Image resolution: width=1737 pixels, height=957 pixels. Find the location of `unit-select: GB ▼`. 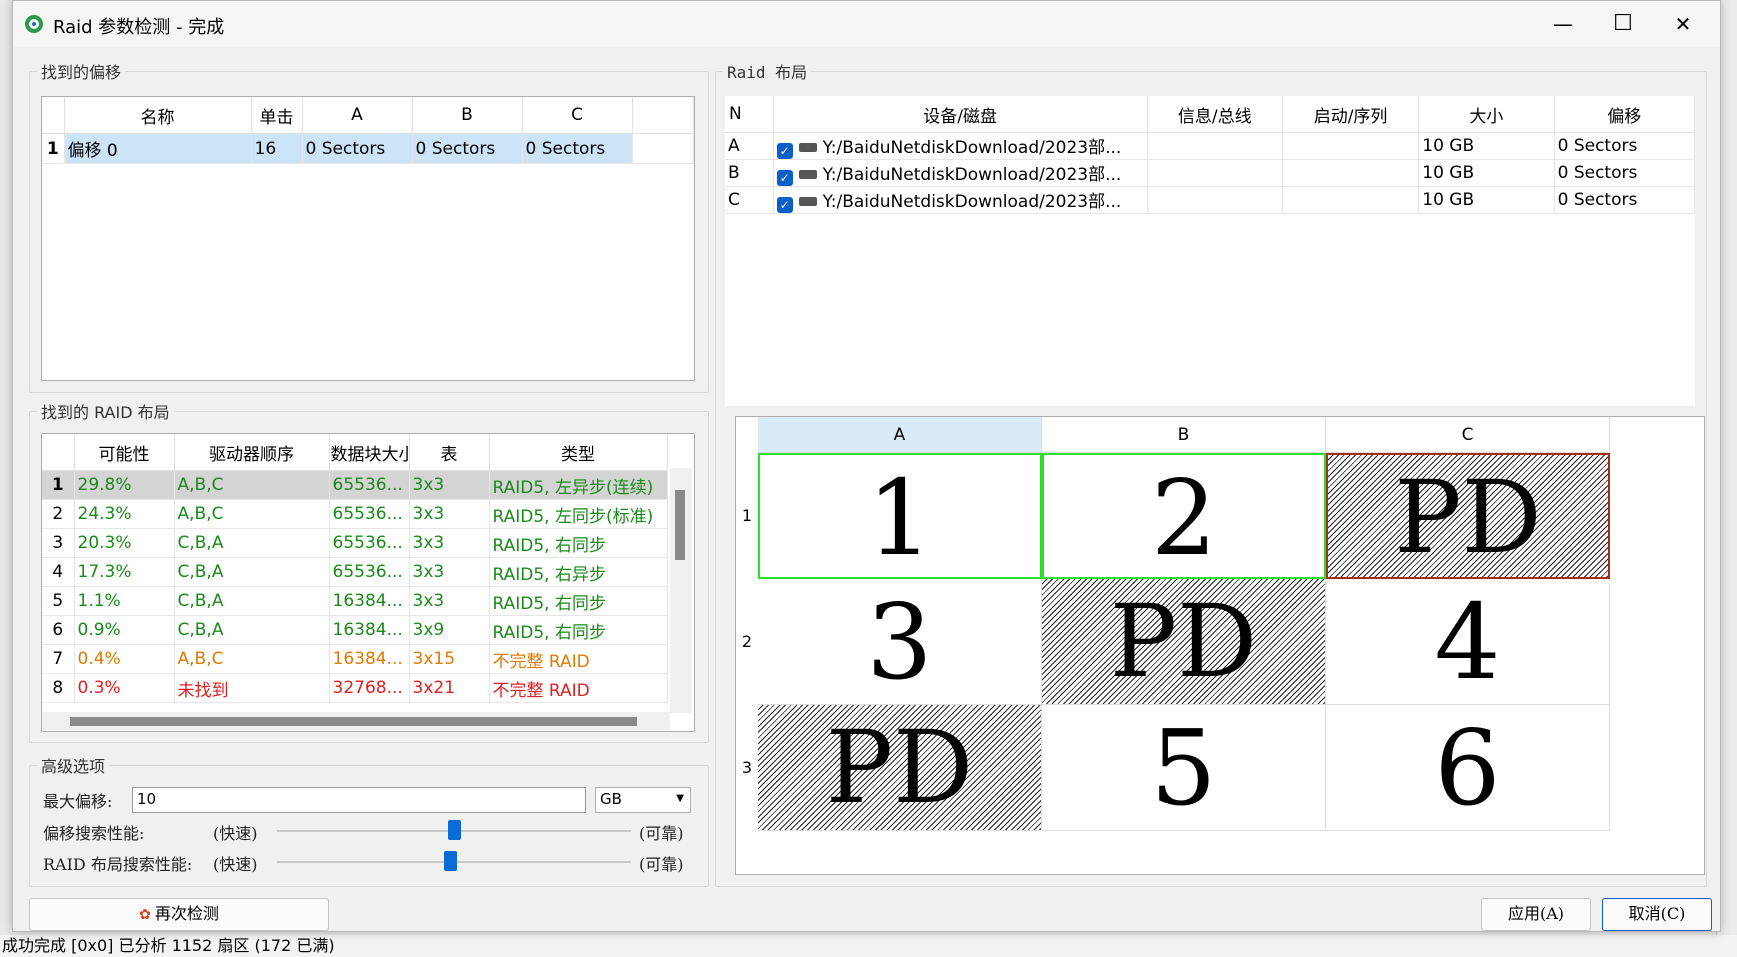

unit-select: GB ▼ is located at coordinates (643, 800).